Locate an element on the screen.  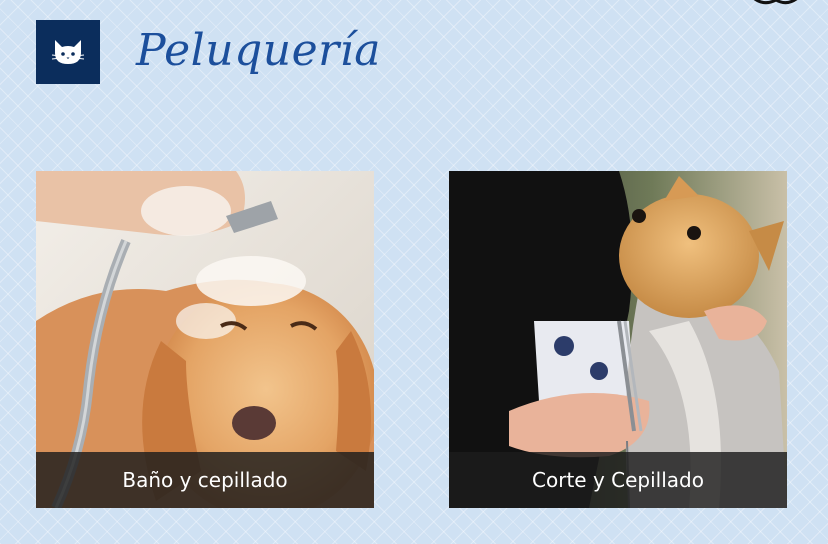
page-title: Peluquería is located at coordinates (258, 50).